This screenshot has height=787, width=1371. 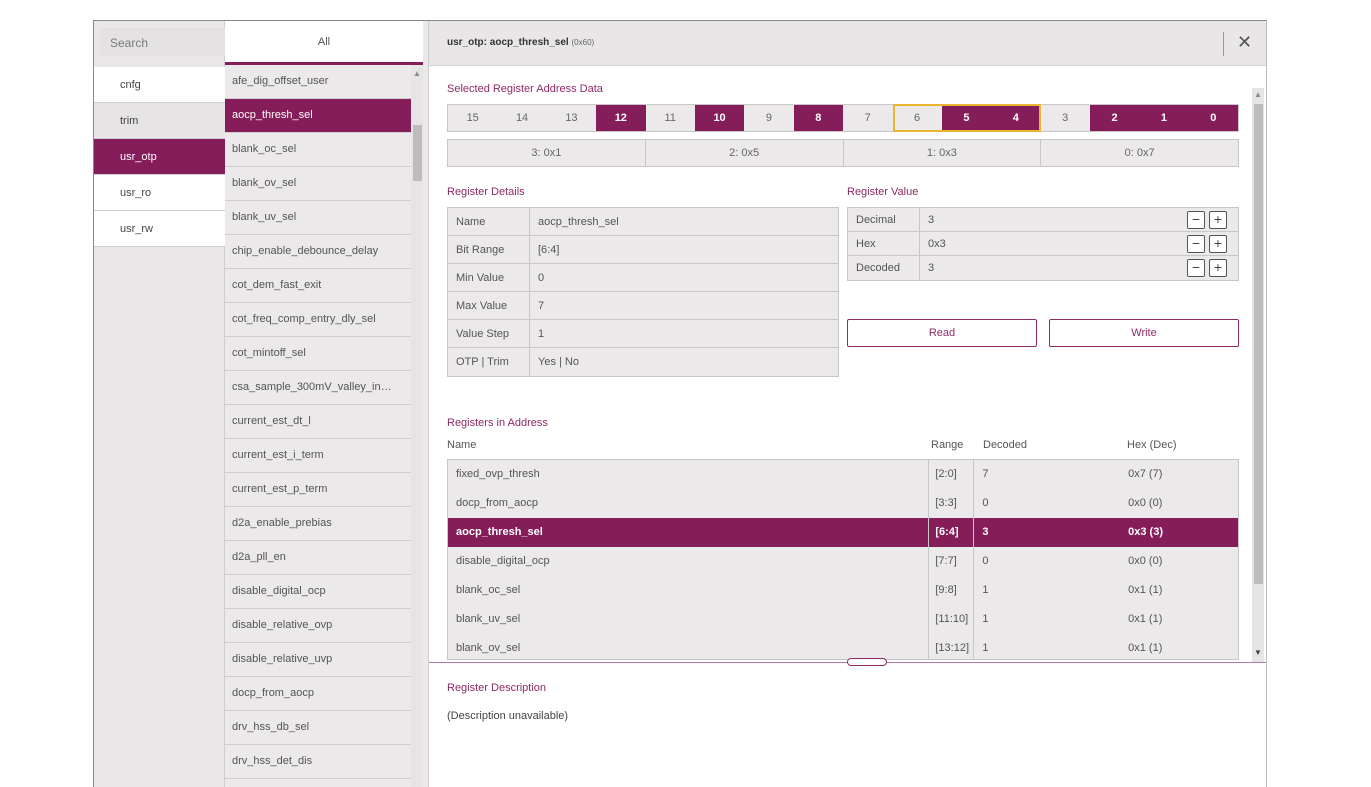 I want to click on bit-cell: 9, so click(x=768, y=118).